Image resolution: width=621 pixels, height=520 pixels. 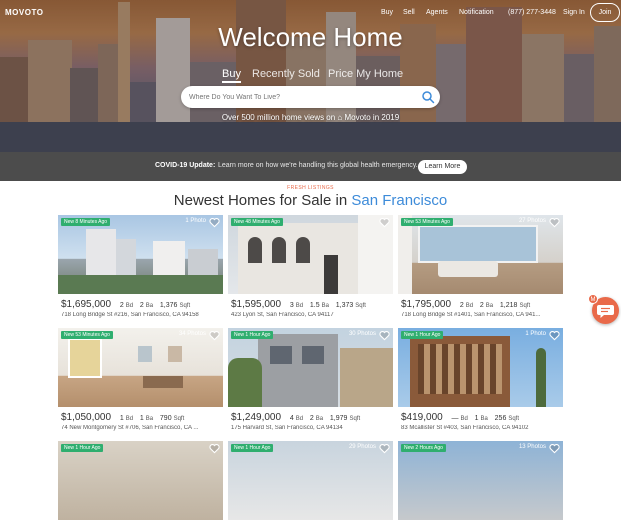 I want to click on learn-more-button: Learn More, so click(x=442, y=167).